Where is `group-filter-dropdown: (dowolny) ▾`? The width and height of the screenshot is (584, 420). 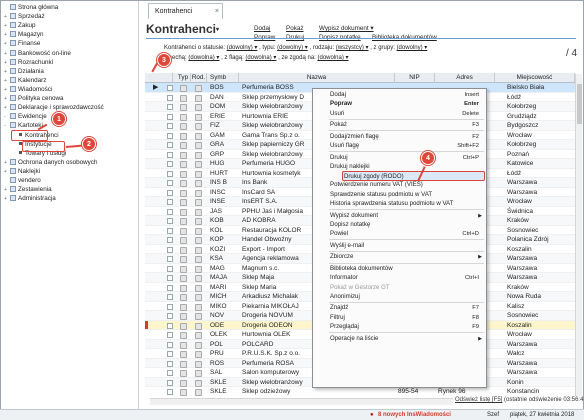
group-filter-dropdown: (dowolny) ▾ is located at coordinates (412, 48).